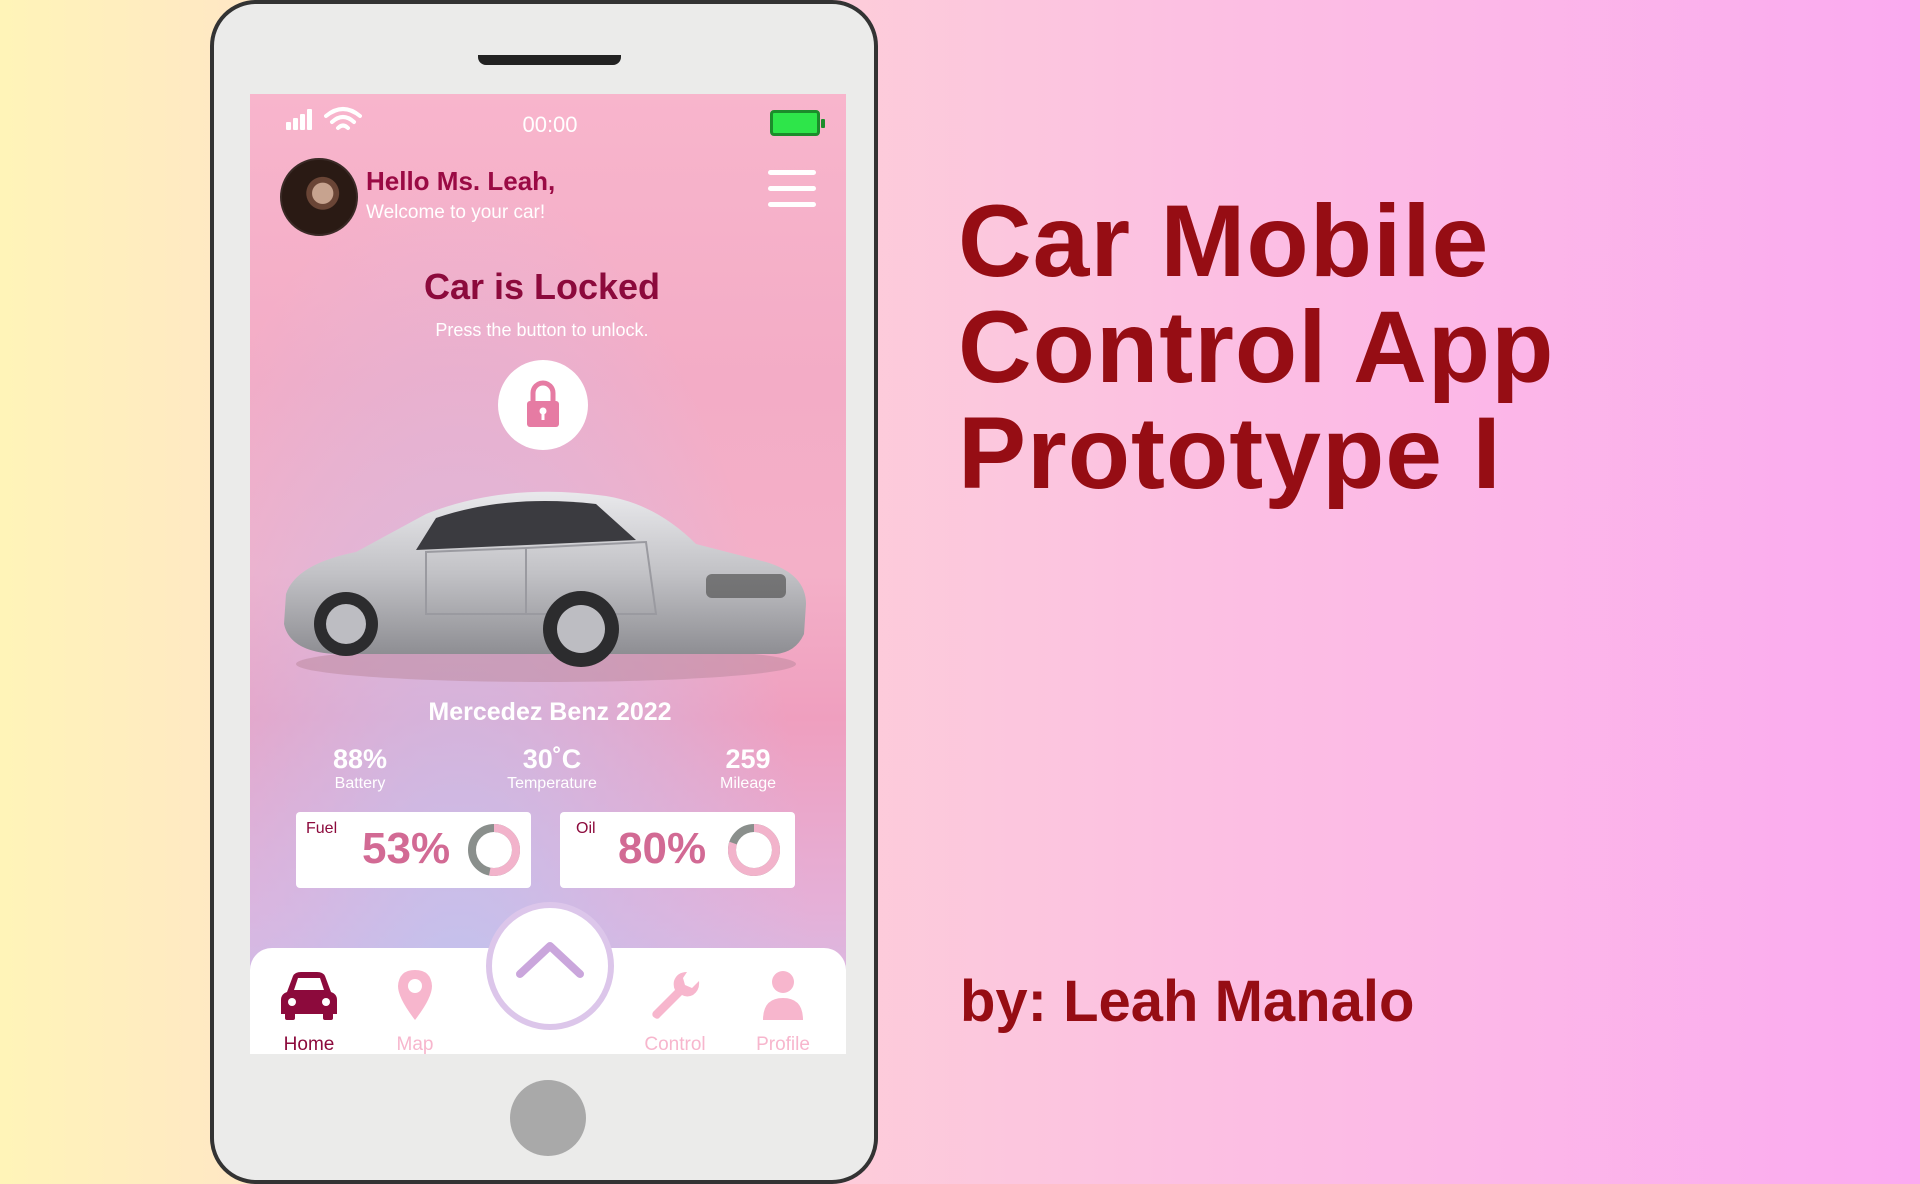 This screenshot has height=1184, width=1920. Describe the element at coordinates (754, 850) in the screenshot. I see `oil-donut-chart` at that location.